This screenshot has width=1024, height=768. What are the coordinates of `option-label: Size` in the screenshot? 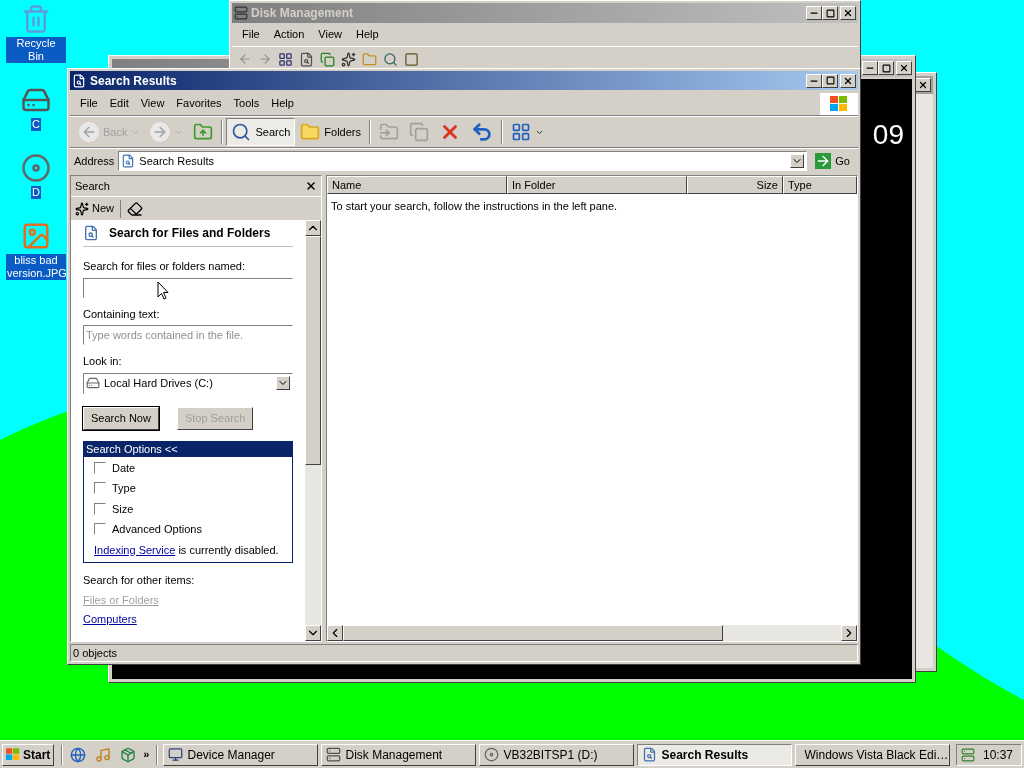 It's located at (123, 509).